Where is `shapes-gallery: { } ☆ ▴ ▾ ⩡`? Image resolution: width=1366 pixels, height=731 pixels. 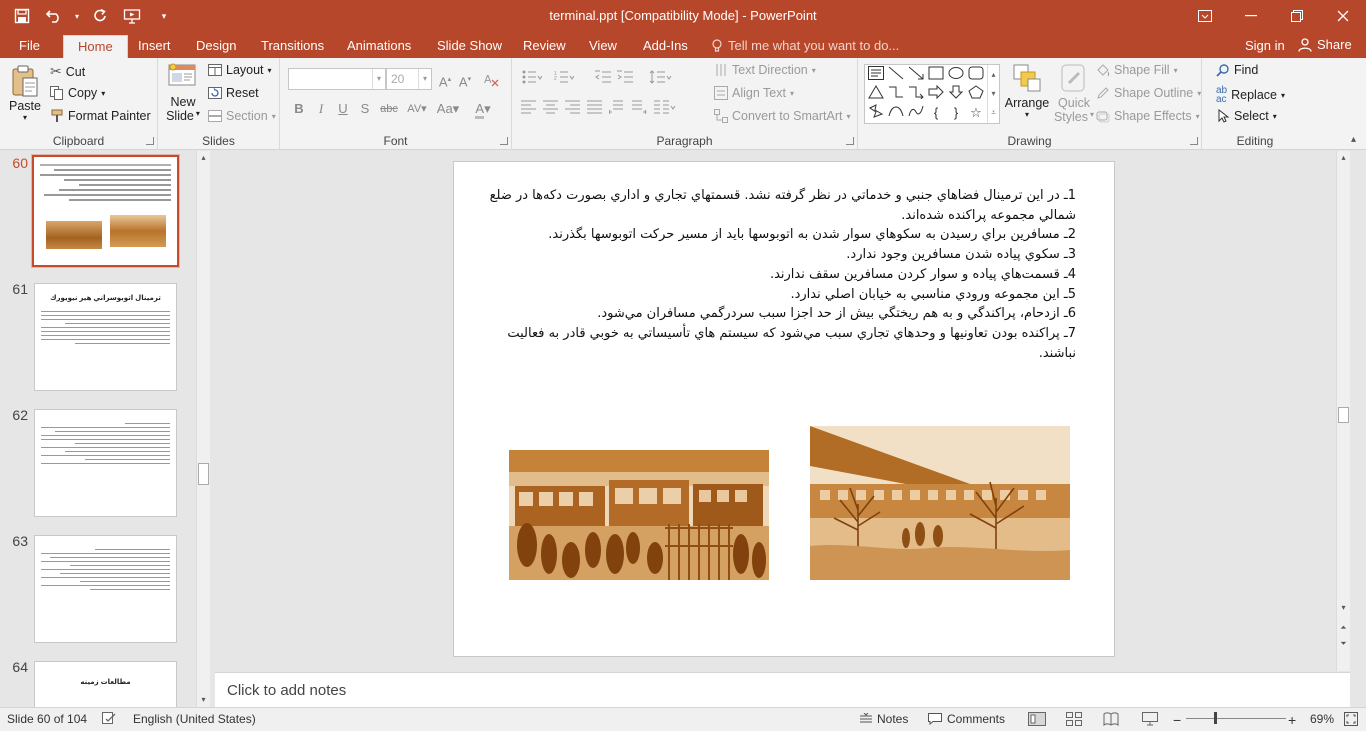 shapes-gallery: { } ☆ ▴ ▾ ⩡ is located at coordinates (932, 94).